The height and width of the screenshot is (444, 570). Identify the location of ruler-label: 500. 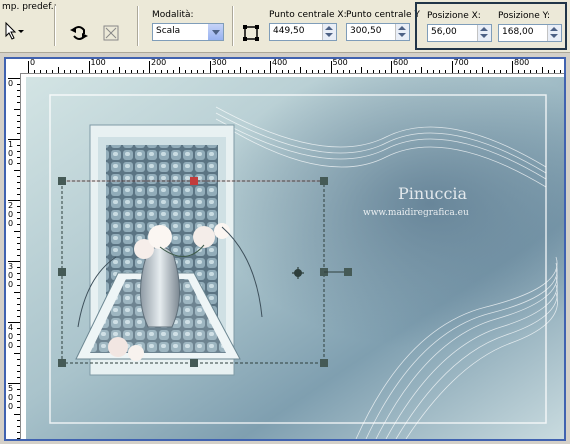
(340, 63).